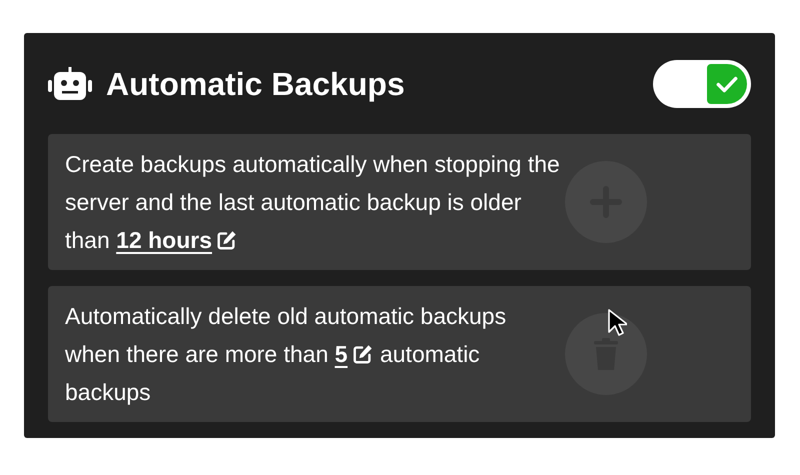  Describe the element at coordinates (256, 84) in the screenshot. I see `panel-title: Automatic Backups` at that location.